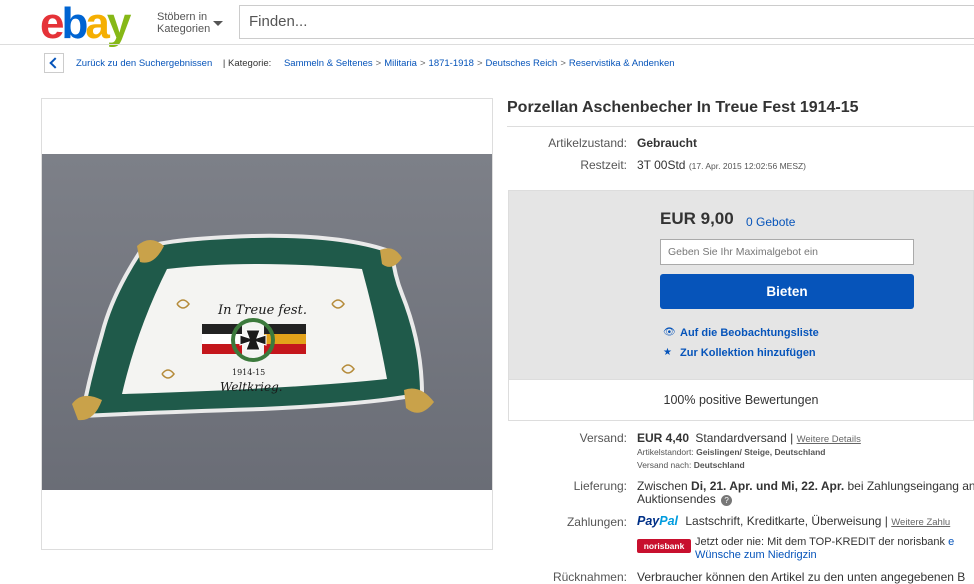  What do you see at coordinates (787, 291) in the screenshot?
I see `place-bid-button: Bieten` at bounding box center [787, 291].